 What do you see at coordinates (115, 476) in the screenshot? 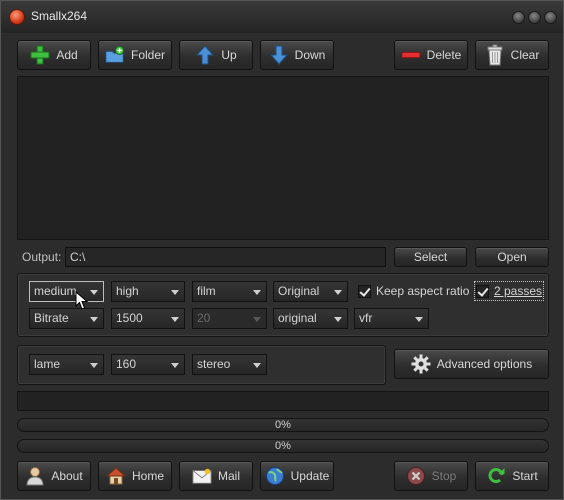
I see `home-icon` at bounding box center [115, 476].